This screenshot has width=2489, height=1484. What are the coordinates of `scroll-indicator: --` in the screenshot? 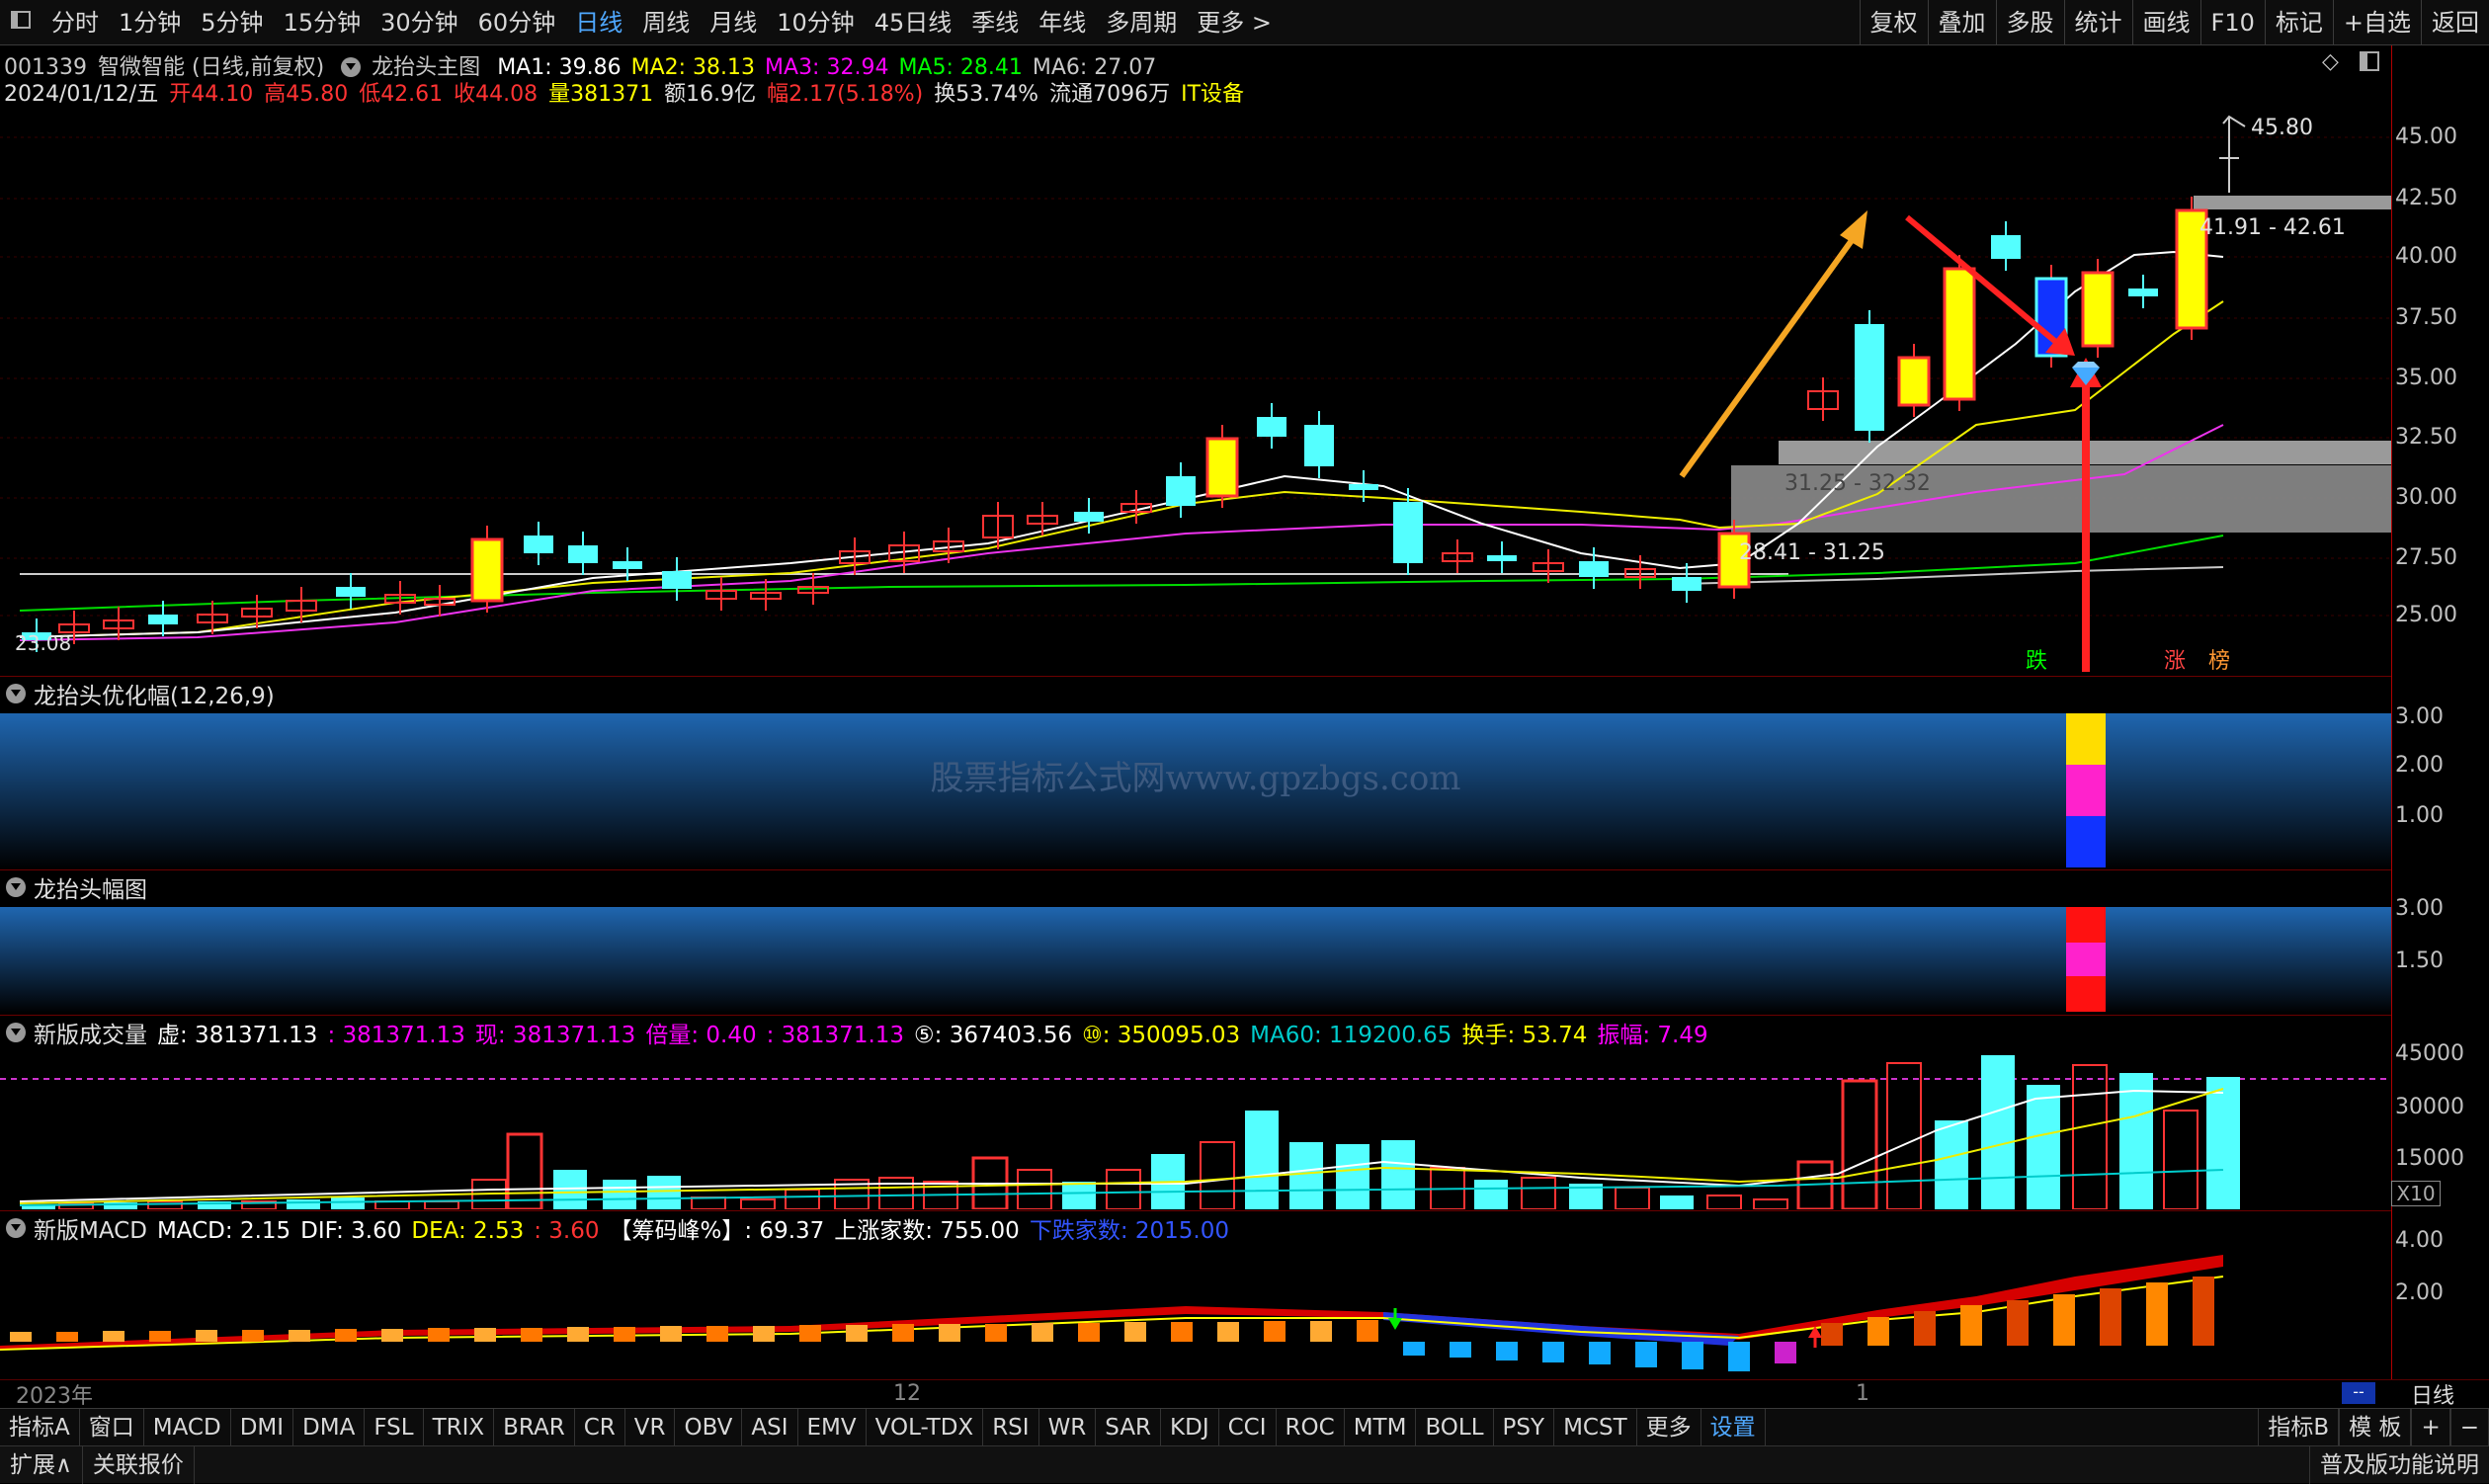 It's located at (2359, 1393).